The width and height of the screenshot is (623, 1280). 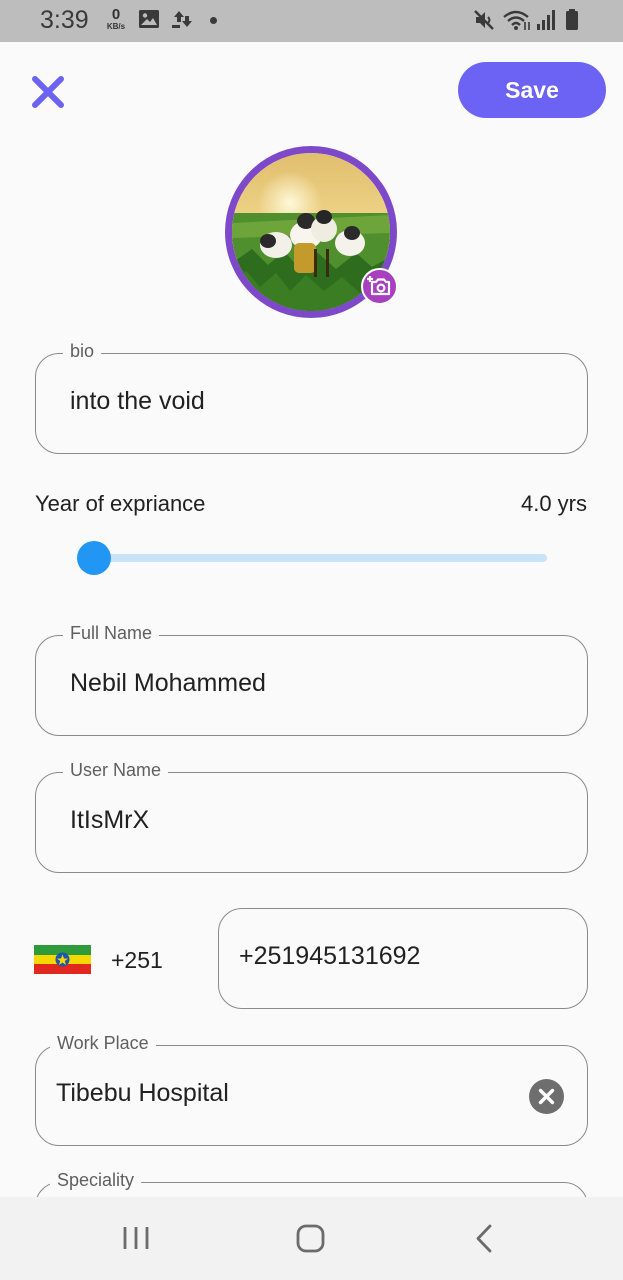 What do you see at coordinates (110, 820) in the screenshot?
I see `user-name-value: ItIsMrX` at bounding box center [110, 820].